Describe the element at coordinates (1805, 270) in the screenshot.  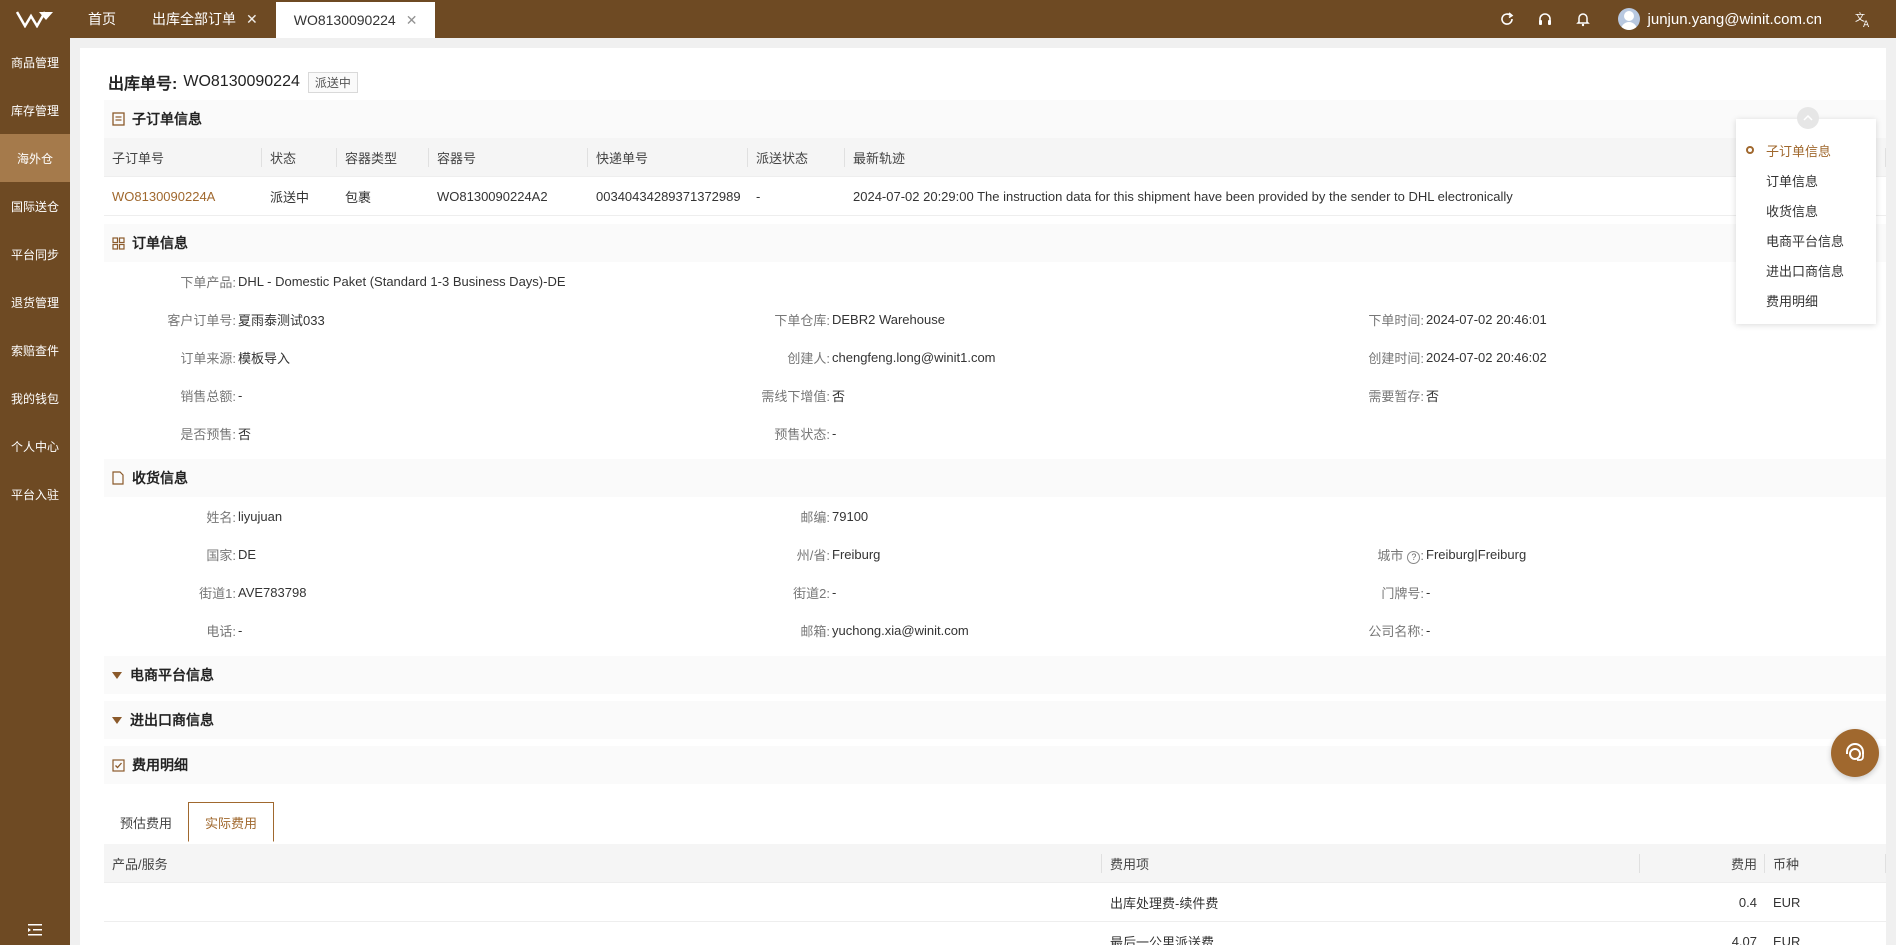
I see `anchor-item-import-export: 进出口商信息` at that location.